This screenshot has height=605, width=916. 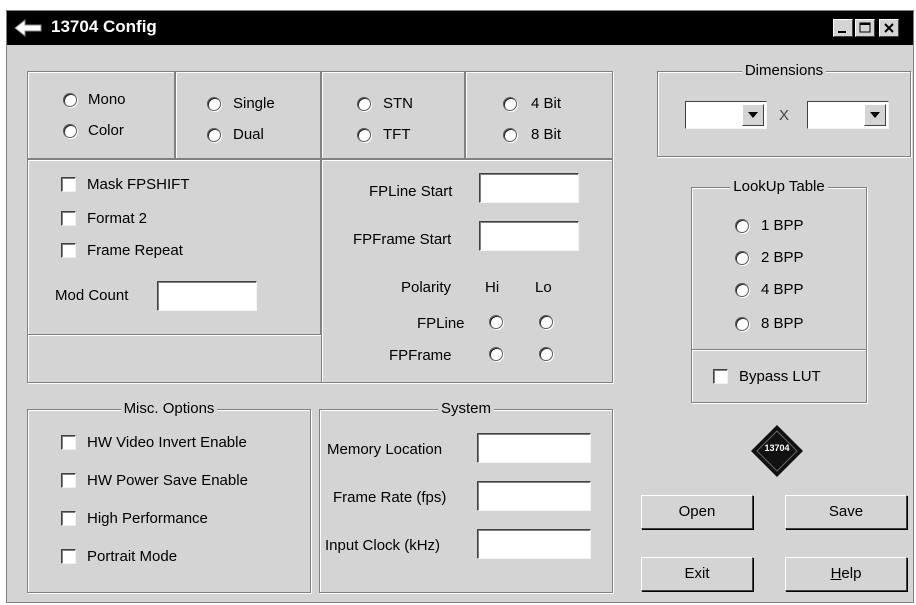 I want to click on fpline-hi-radio, so click(x=496, y=322).